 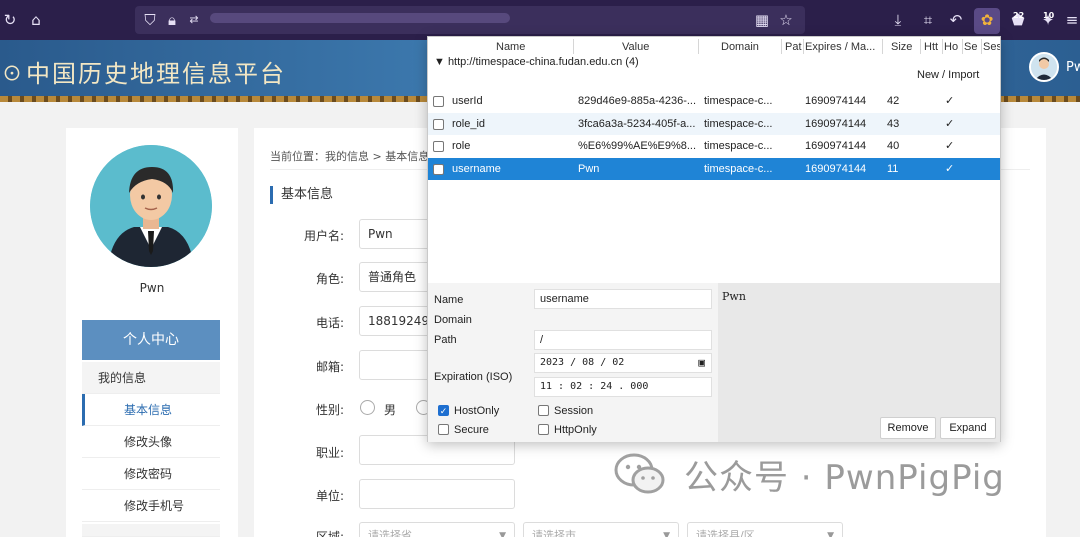 What do you see at coordinates (150, 20) in the screenshot?
I see `shield-icon: ⛉` at bounding box center [150, 20].